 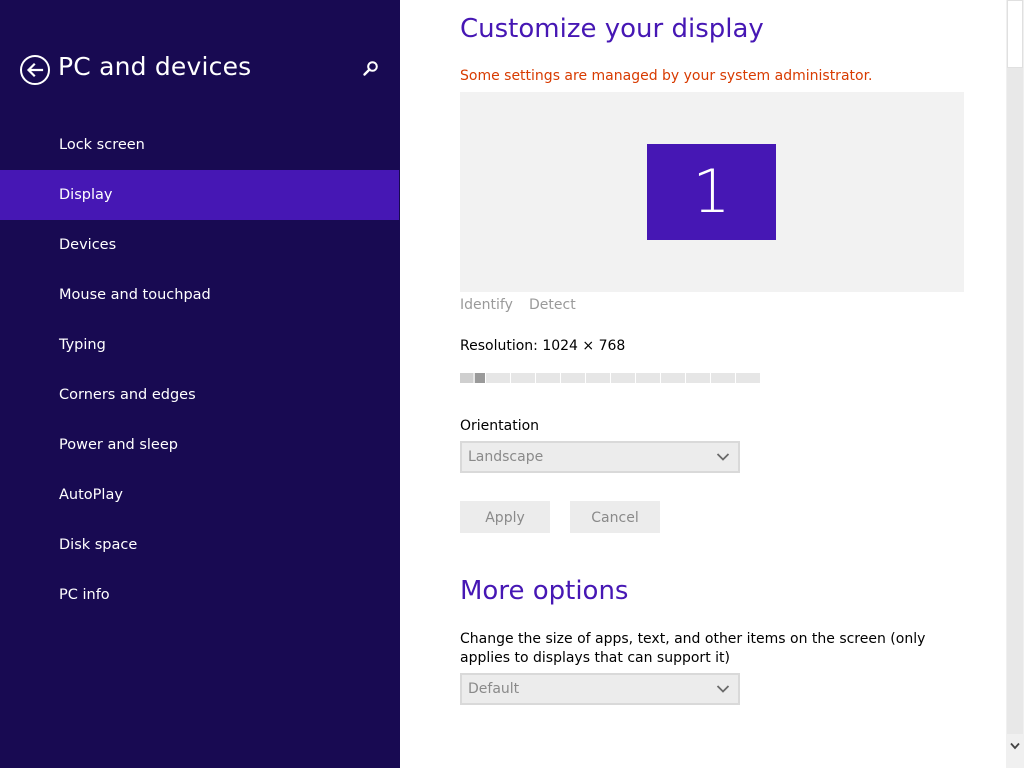 What do you see at coordinates (200, 245) in the screenshot?
I see `sidebar-item-devices: Devices` at bounding box center [200, 245].